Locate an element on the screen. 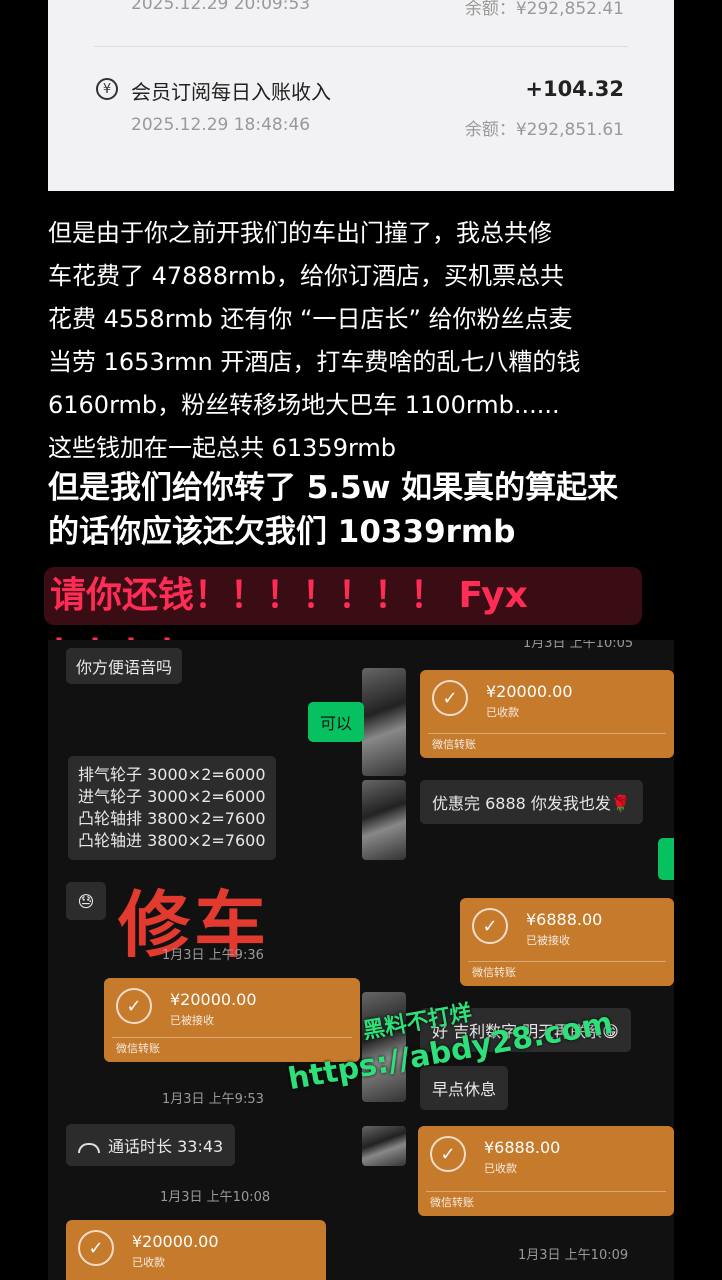 The image size is (722, 1280). transaction-title: 会员订阅每日入账收入 is located at coordinates (231, 92).